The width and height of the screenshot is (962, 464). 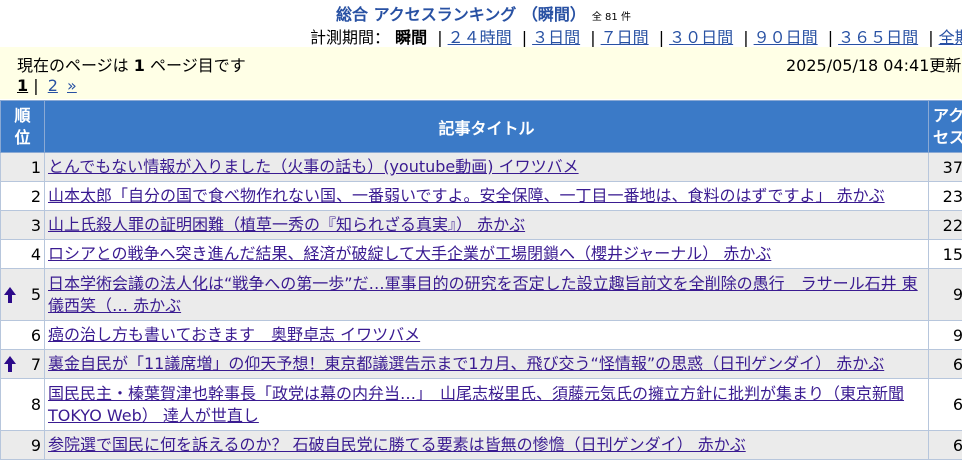 What do you see at coordinates (945, 254) in the screenshot?
I see `access-count: 15` at bounding box center [945, 254].